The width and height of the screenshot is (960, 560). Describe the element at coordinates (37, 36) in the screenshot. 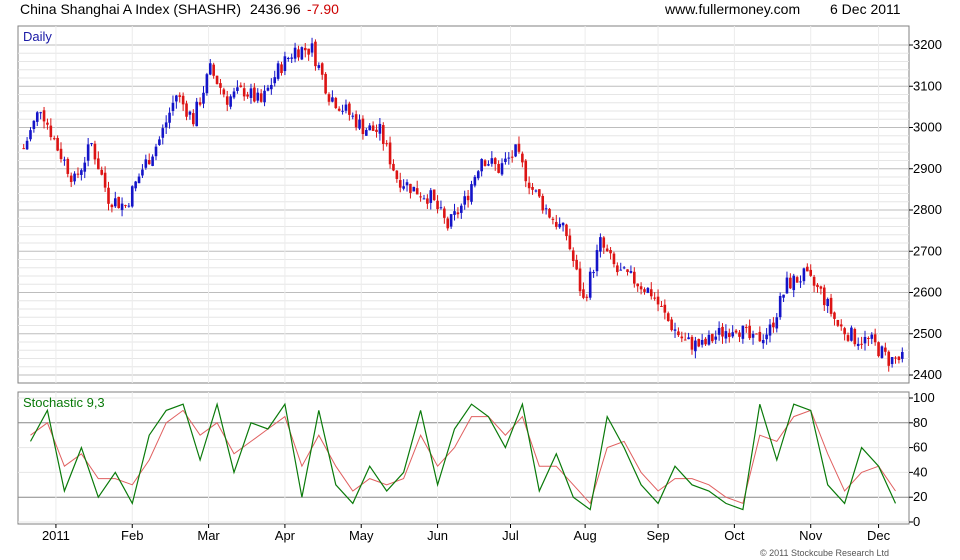

I see `price-panel-label: Daily` at that location.